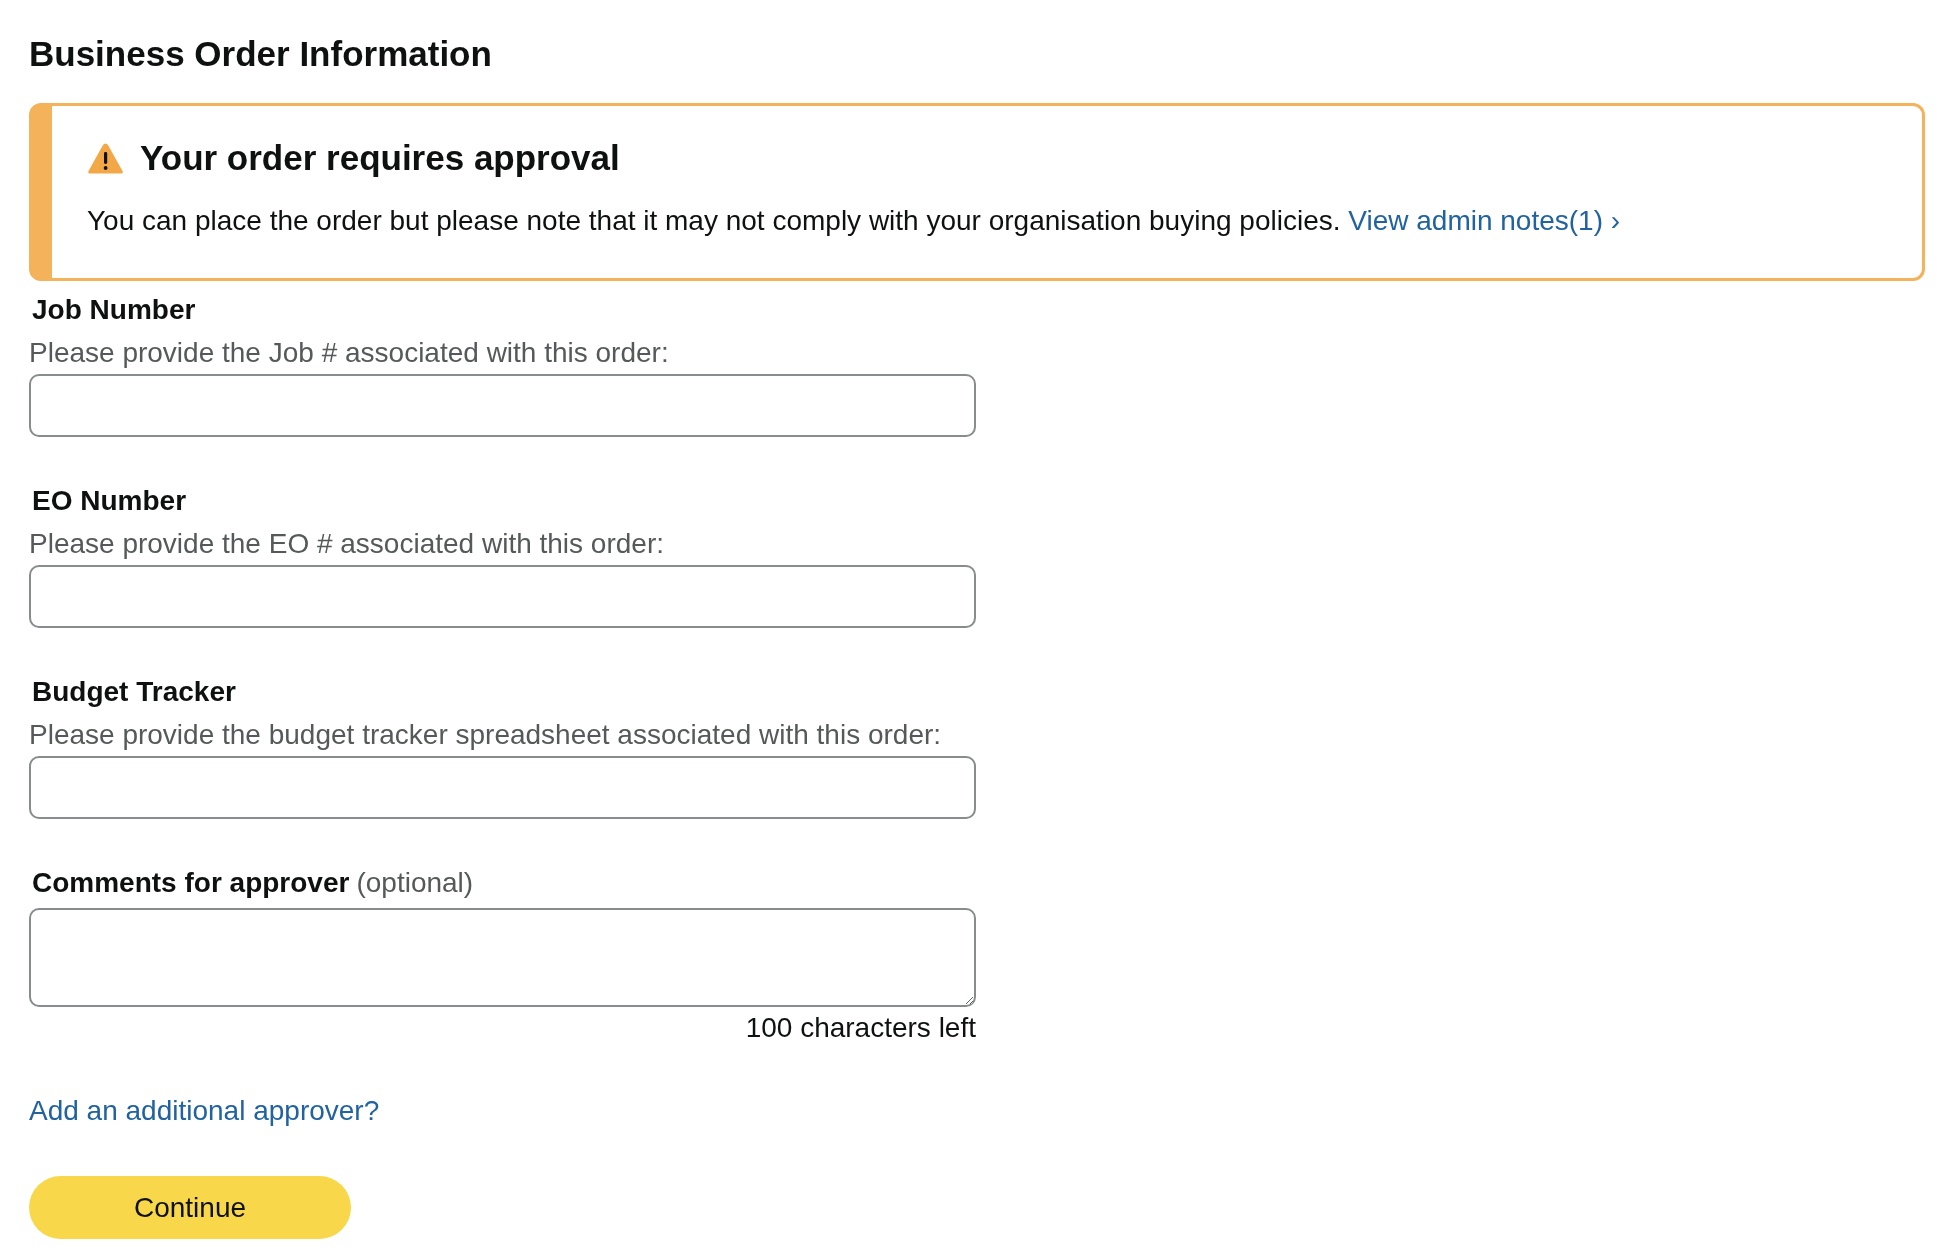 The image size is (1950, 1260). Describe the element at coordinates (415, 883) in the screenshot. I see `optional-note: (optional)` at that location.